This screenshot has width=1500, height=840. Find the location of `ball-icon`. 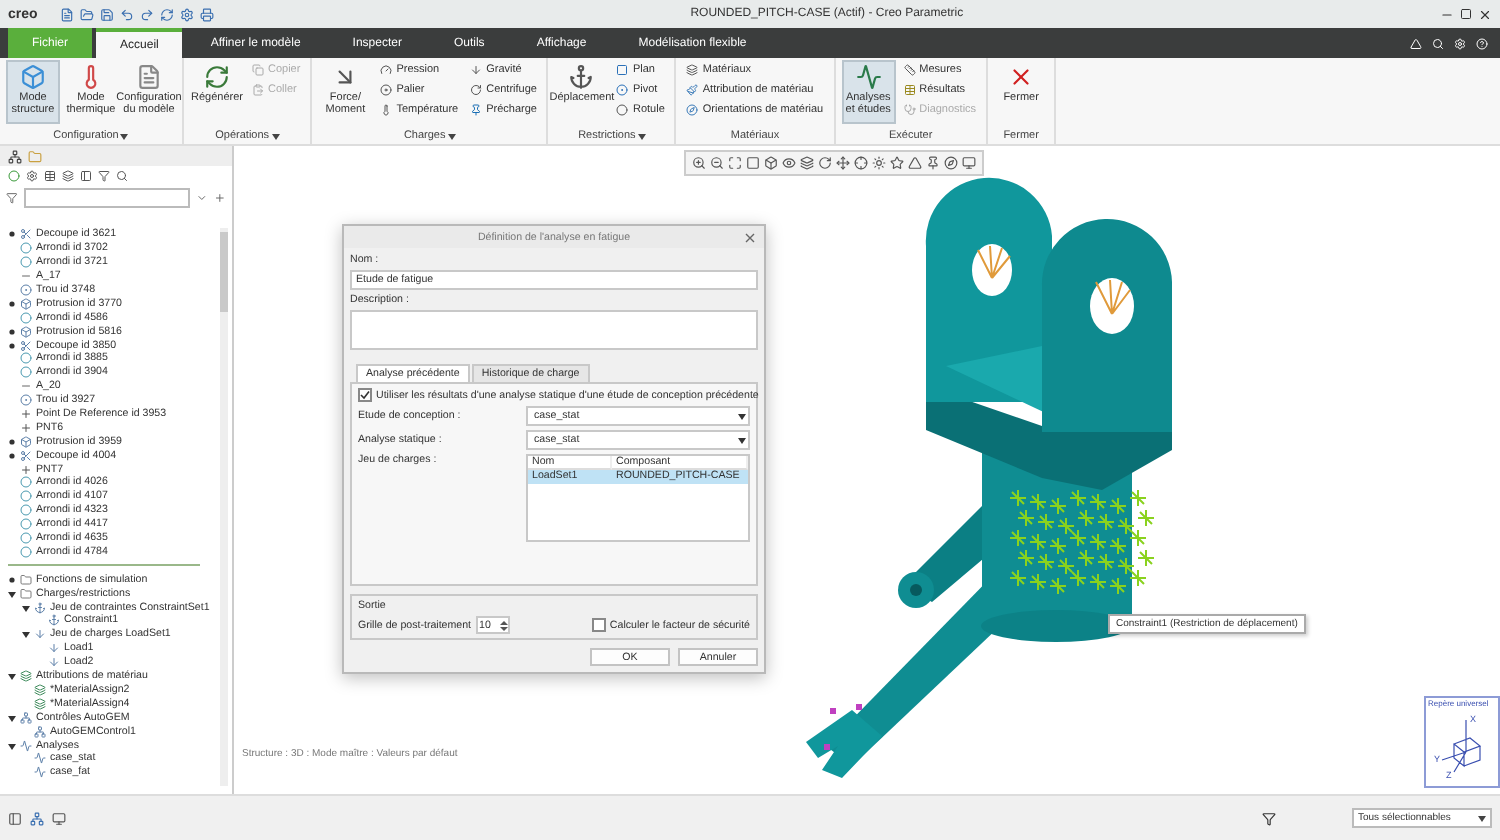

ball-icon is located at coordinates (622, 109).